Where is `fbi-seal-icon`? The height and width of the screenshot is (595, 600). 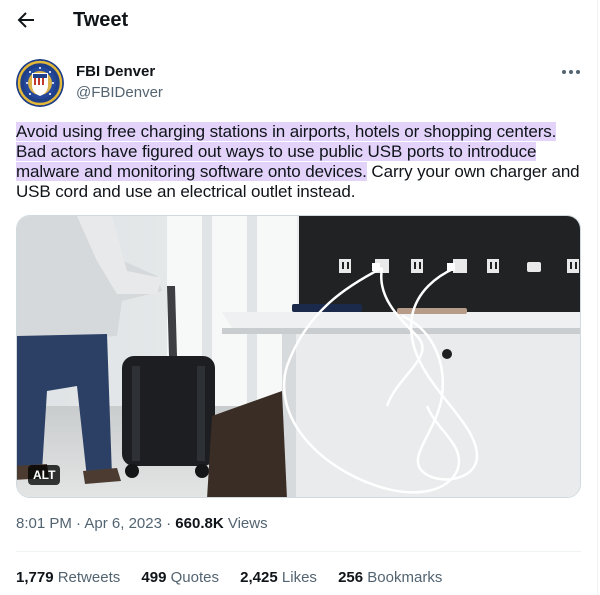
fbi-seal-icon is located at coordinates (40, 83).